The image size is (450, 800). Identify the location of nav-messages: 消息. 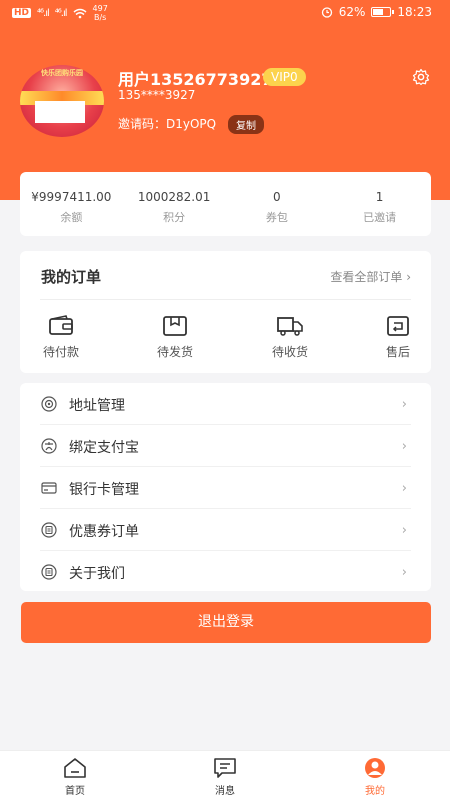
(225, 777).